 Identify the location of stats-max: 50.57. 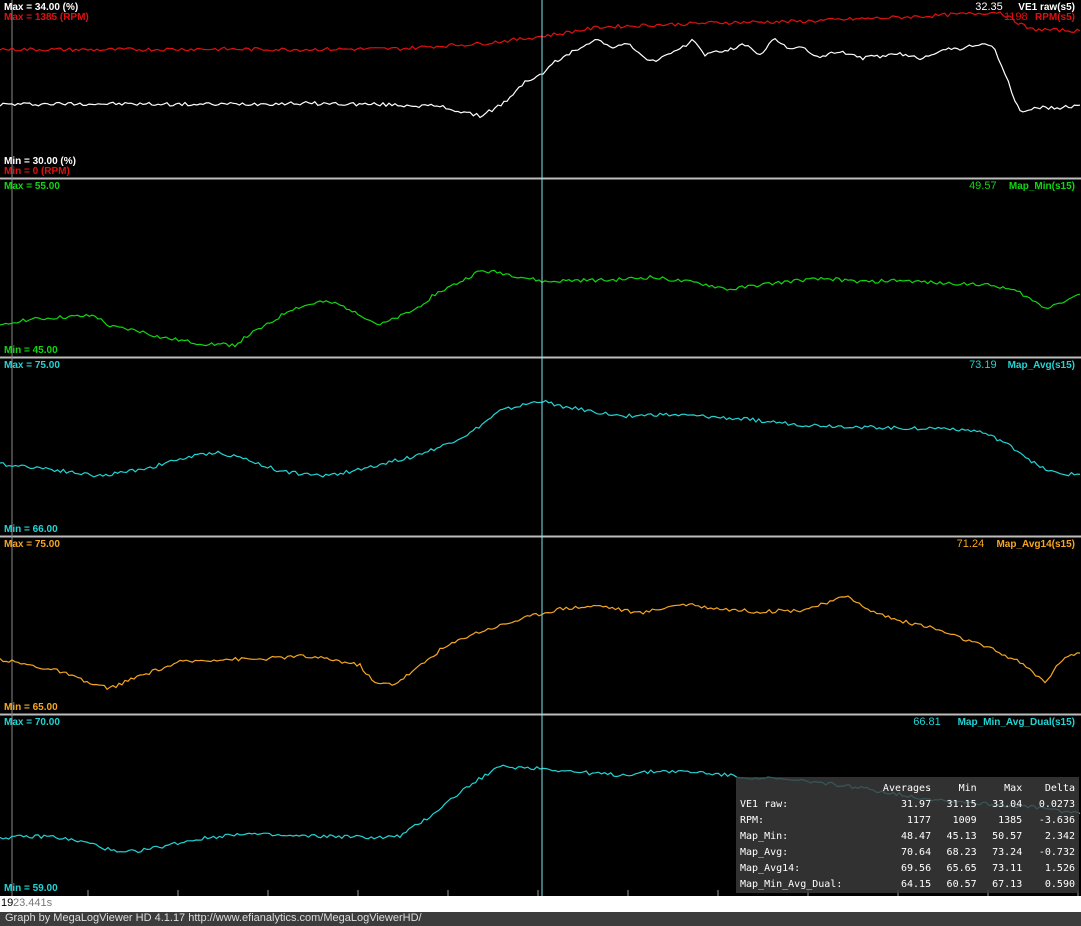
(1007, 836).